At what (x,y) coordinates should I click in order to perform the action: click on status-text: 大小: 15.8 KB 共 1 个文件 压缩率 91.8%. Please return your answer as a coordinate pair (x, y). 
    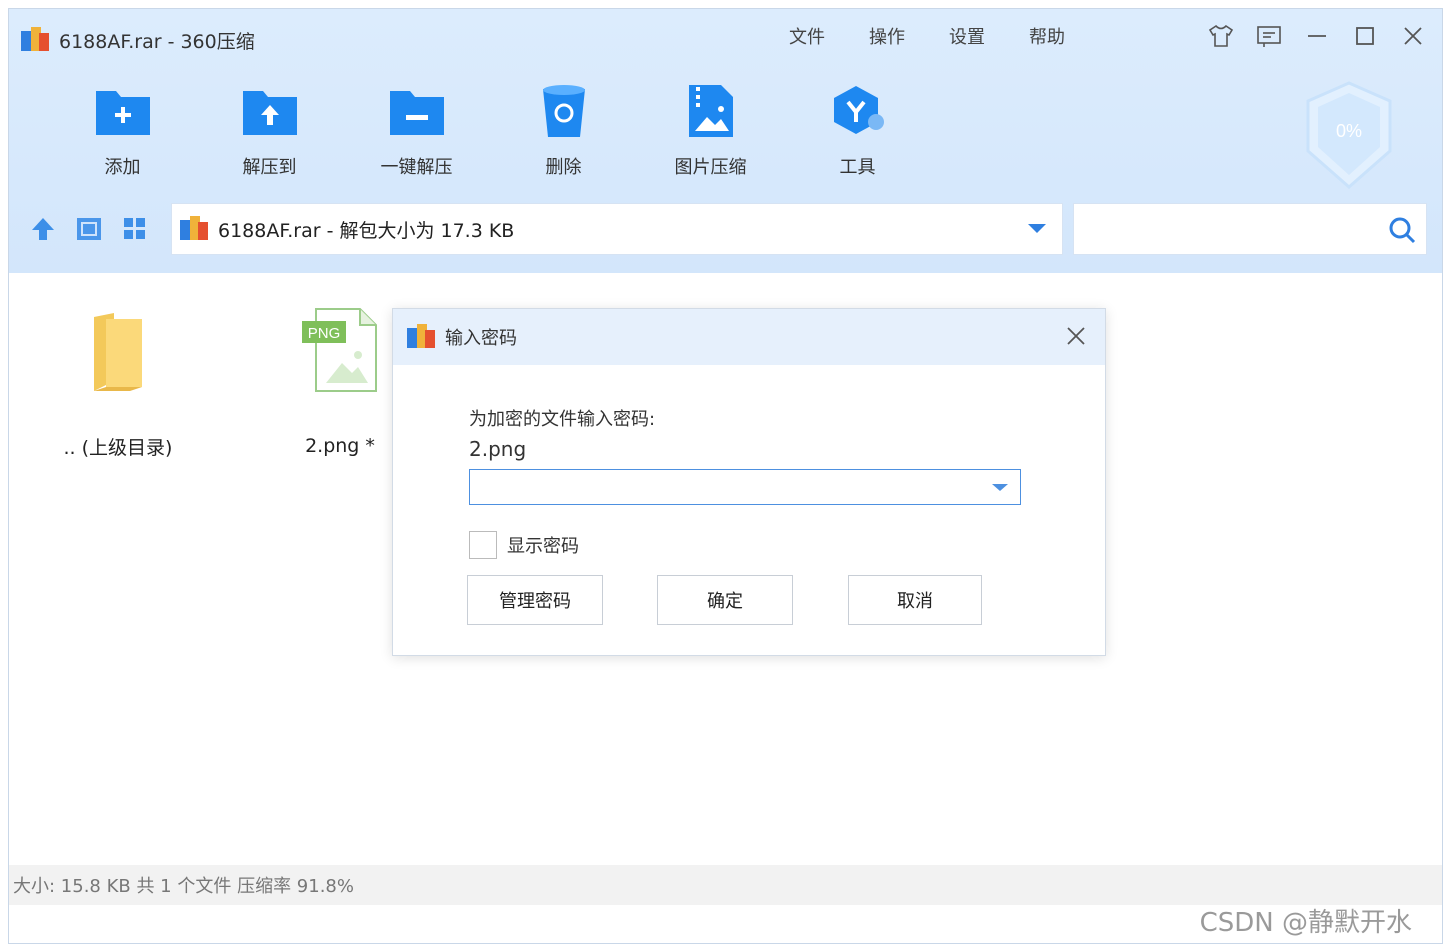
    Looking at the image, I should click on (183, 886).